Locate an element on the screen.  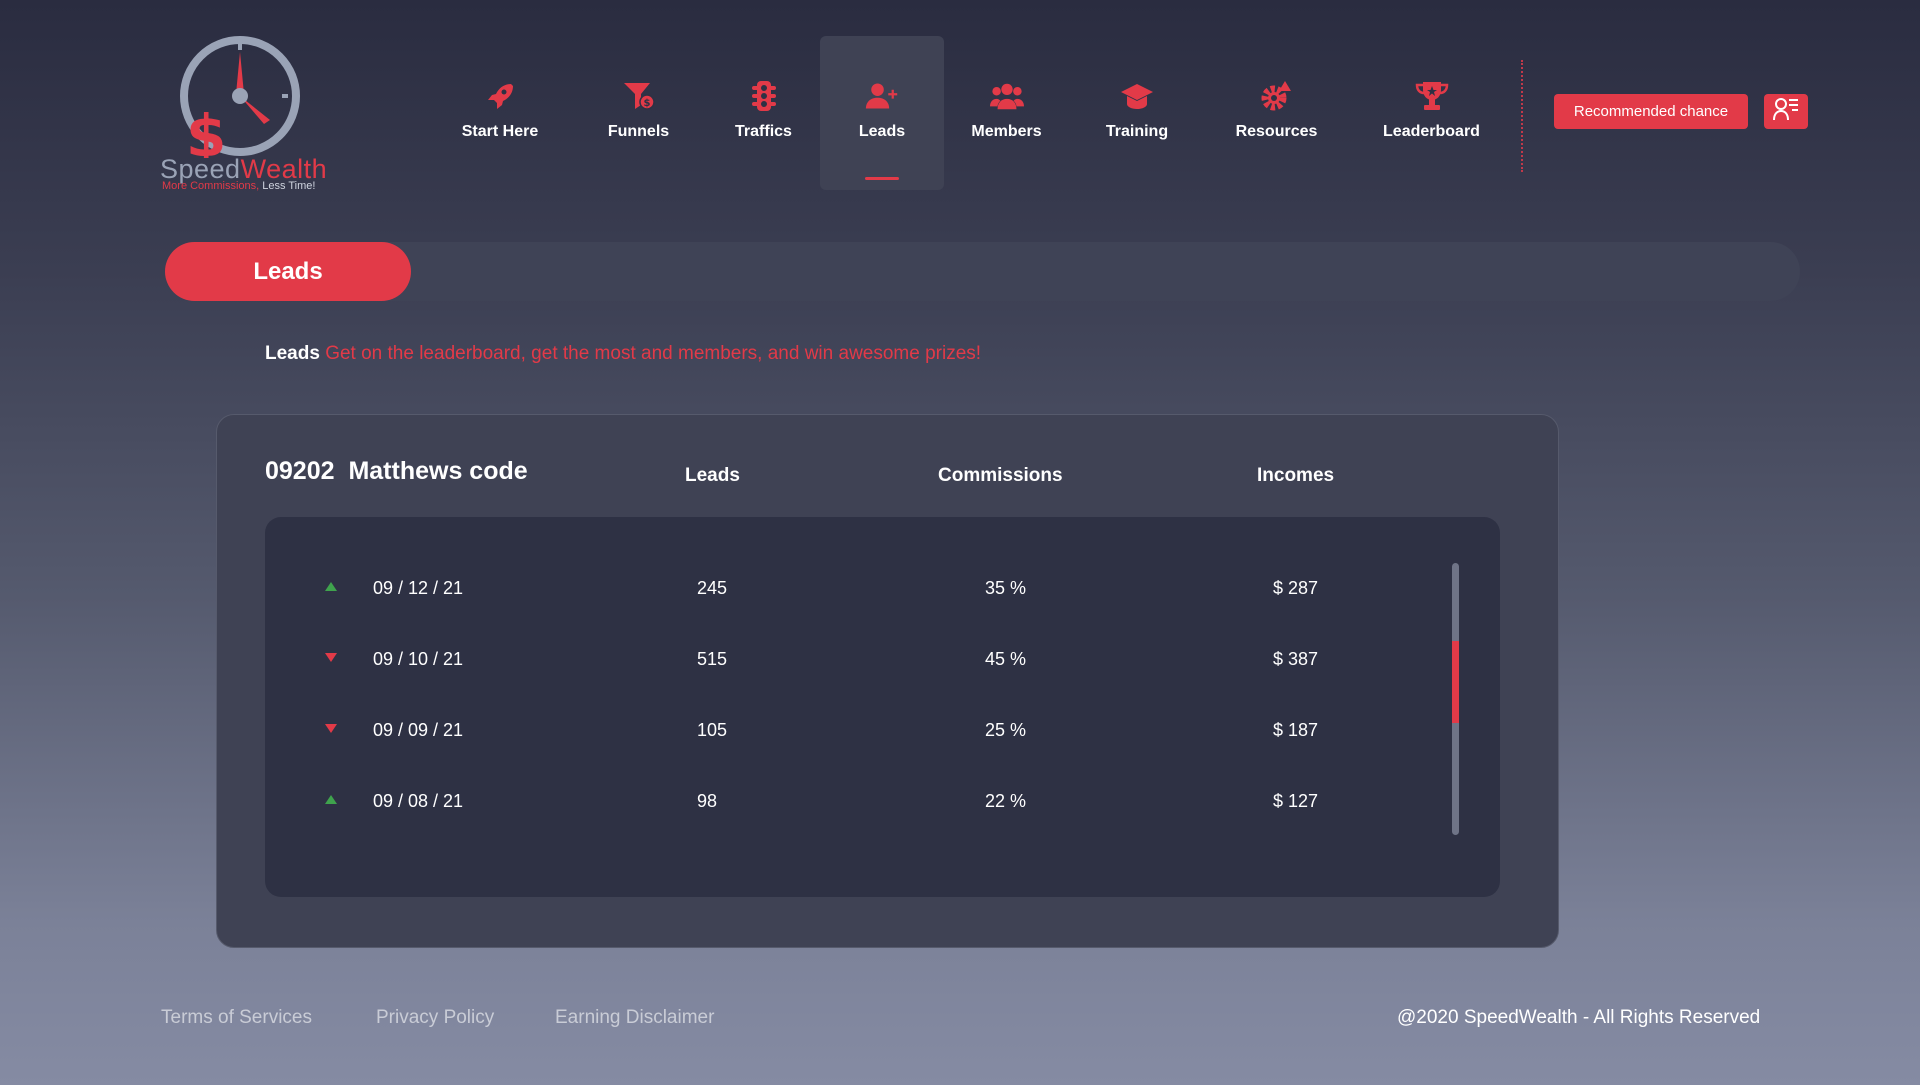
nav-label: Members is located at coordinates (1006, 131).